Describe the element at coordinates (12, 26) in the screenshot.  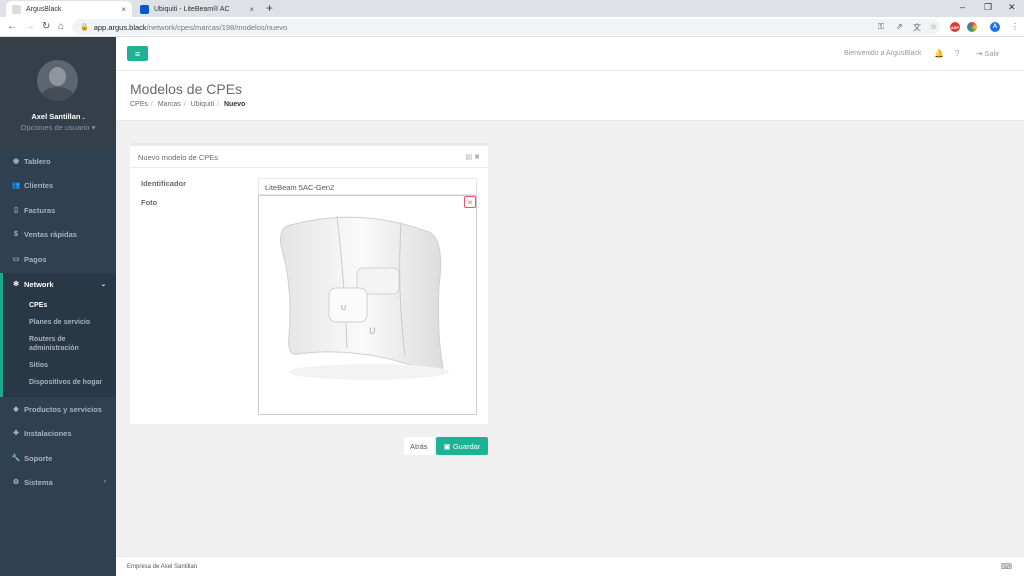
I see `back-arrow-icon: ←` at that location.